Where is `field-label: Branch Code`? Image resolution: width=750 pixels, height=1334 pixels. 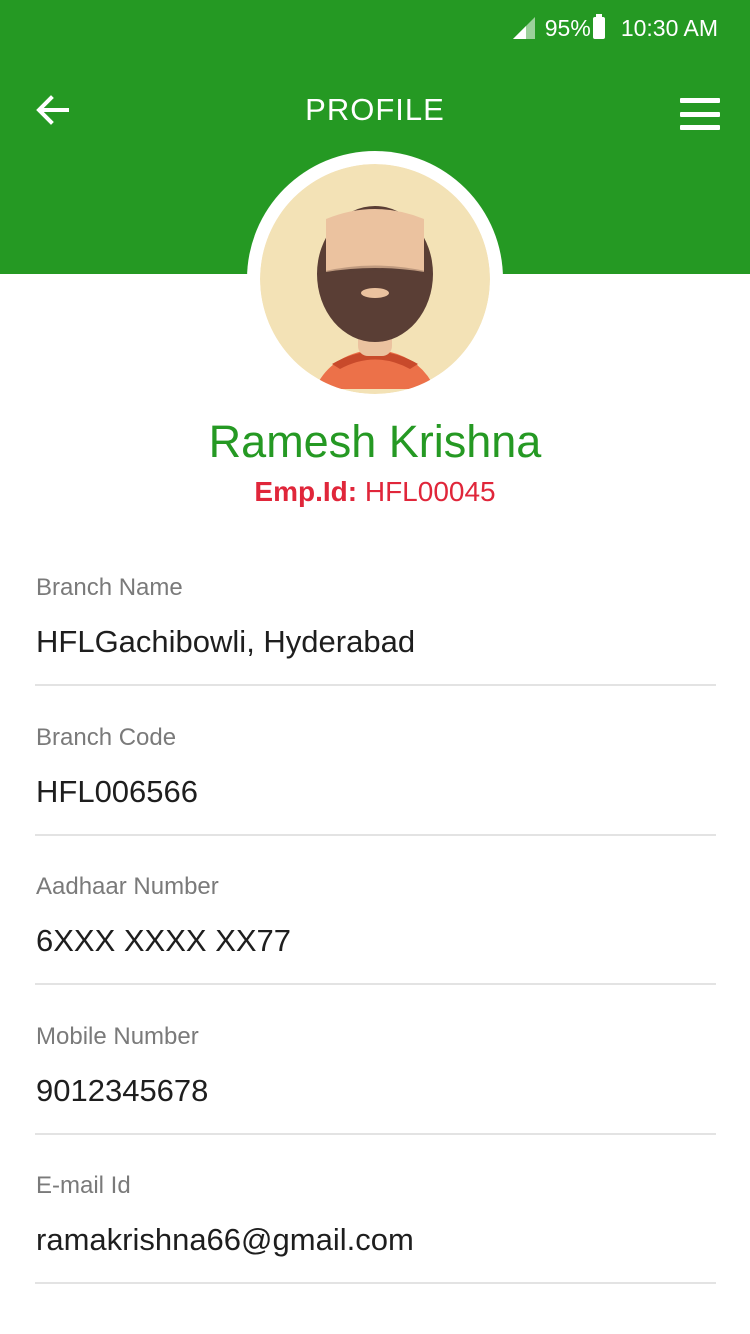
field-label: Branch Code is located at coordinates (106, 737).